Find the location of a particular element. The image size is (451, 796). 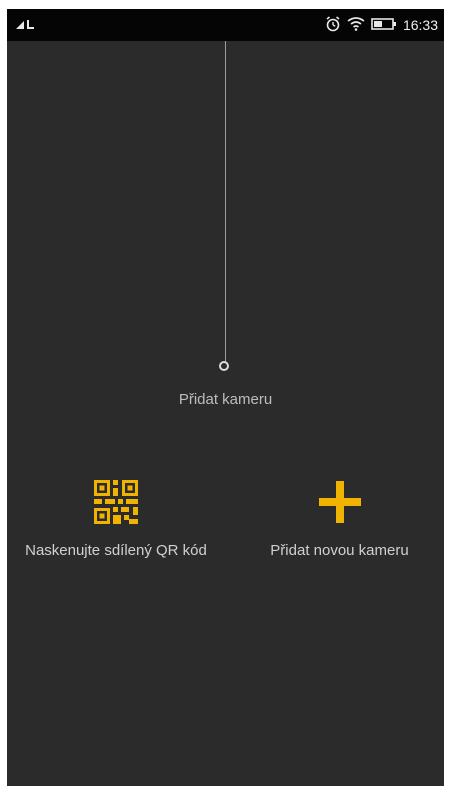

guide-line is located at coordinates (225, 201).